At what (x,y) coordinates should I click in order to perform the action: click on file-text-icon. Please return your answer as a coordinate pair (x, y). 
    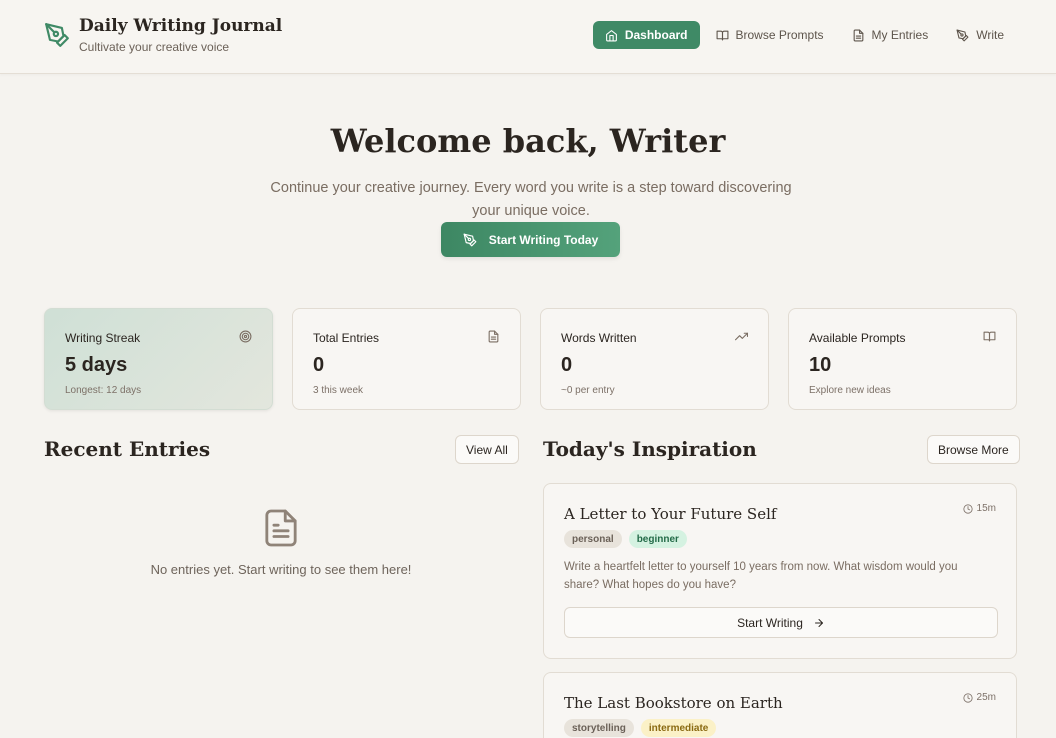
    Looking at the image, I should click on (281, 528).